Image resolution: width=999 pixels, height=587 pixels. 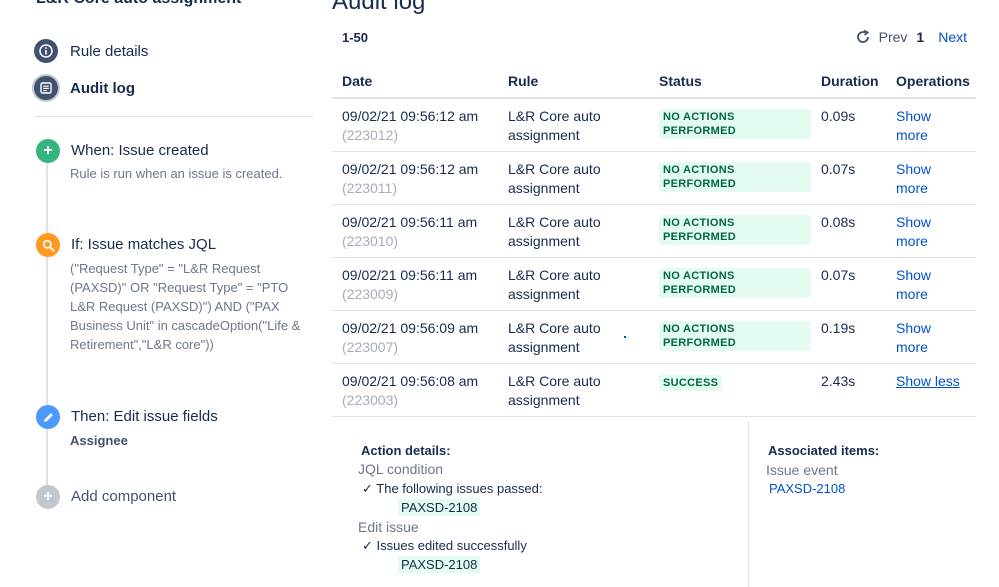 What do you see at coordinates (406, 450) in the screenshot?
I see `action-details-heading: Action details:` at bounding box center [406, 450].